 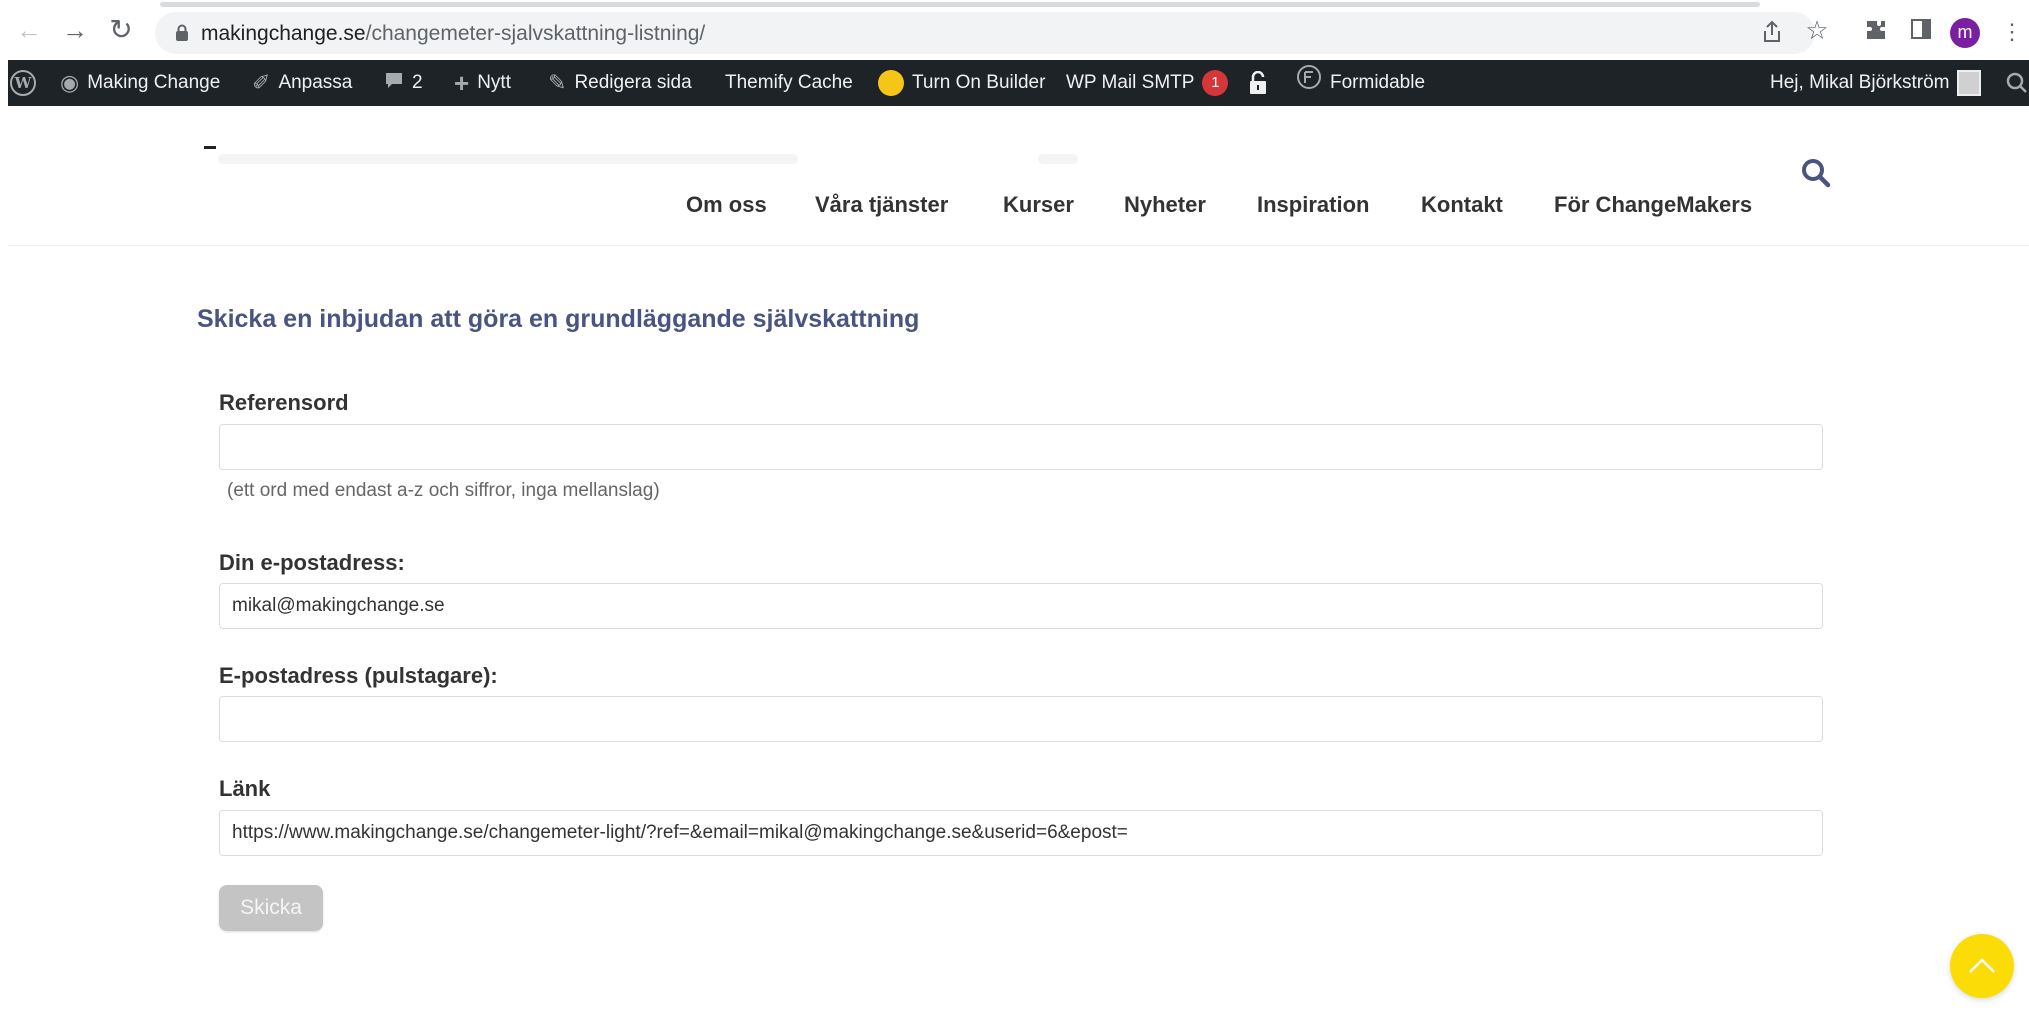 I want to click on recipient-email-label: E-postadress (pulstagare):, so click(x=358, y=675).